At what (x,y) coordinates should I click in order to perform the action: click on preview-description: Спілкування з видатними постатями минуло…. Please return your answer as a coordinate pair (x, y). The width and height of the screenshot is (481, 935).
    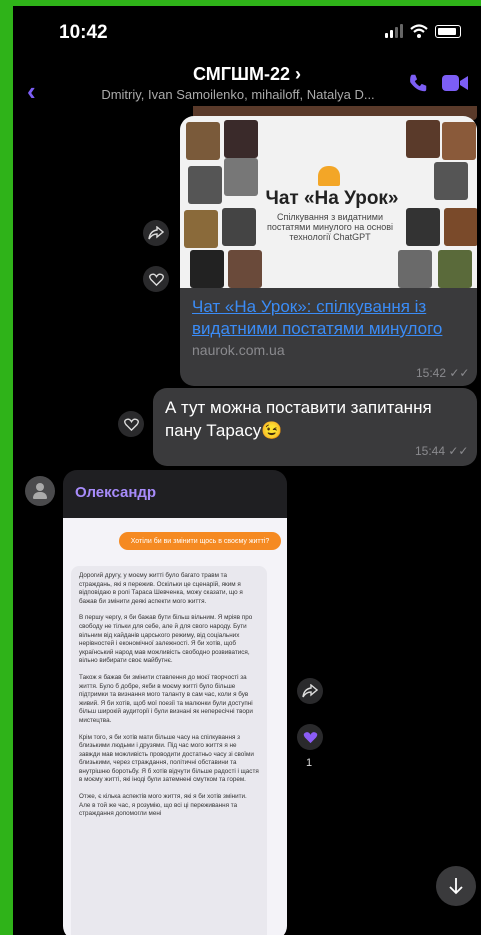
    Looking at the image, I should click on (330, 227).